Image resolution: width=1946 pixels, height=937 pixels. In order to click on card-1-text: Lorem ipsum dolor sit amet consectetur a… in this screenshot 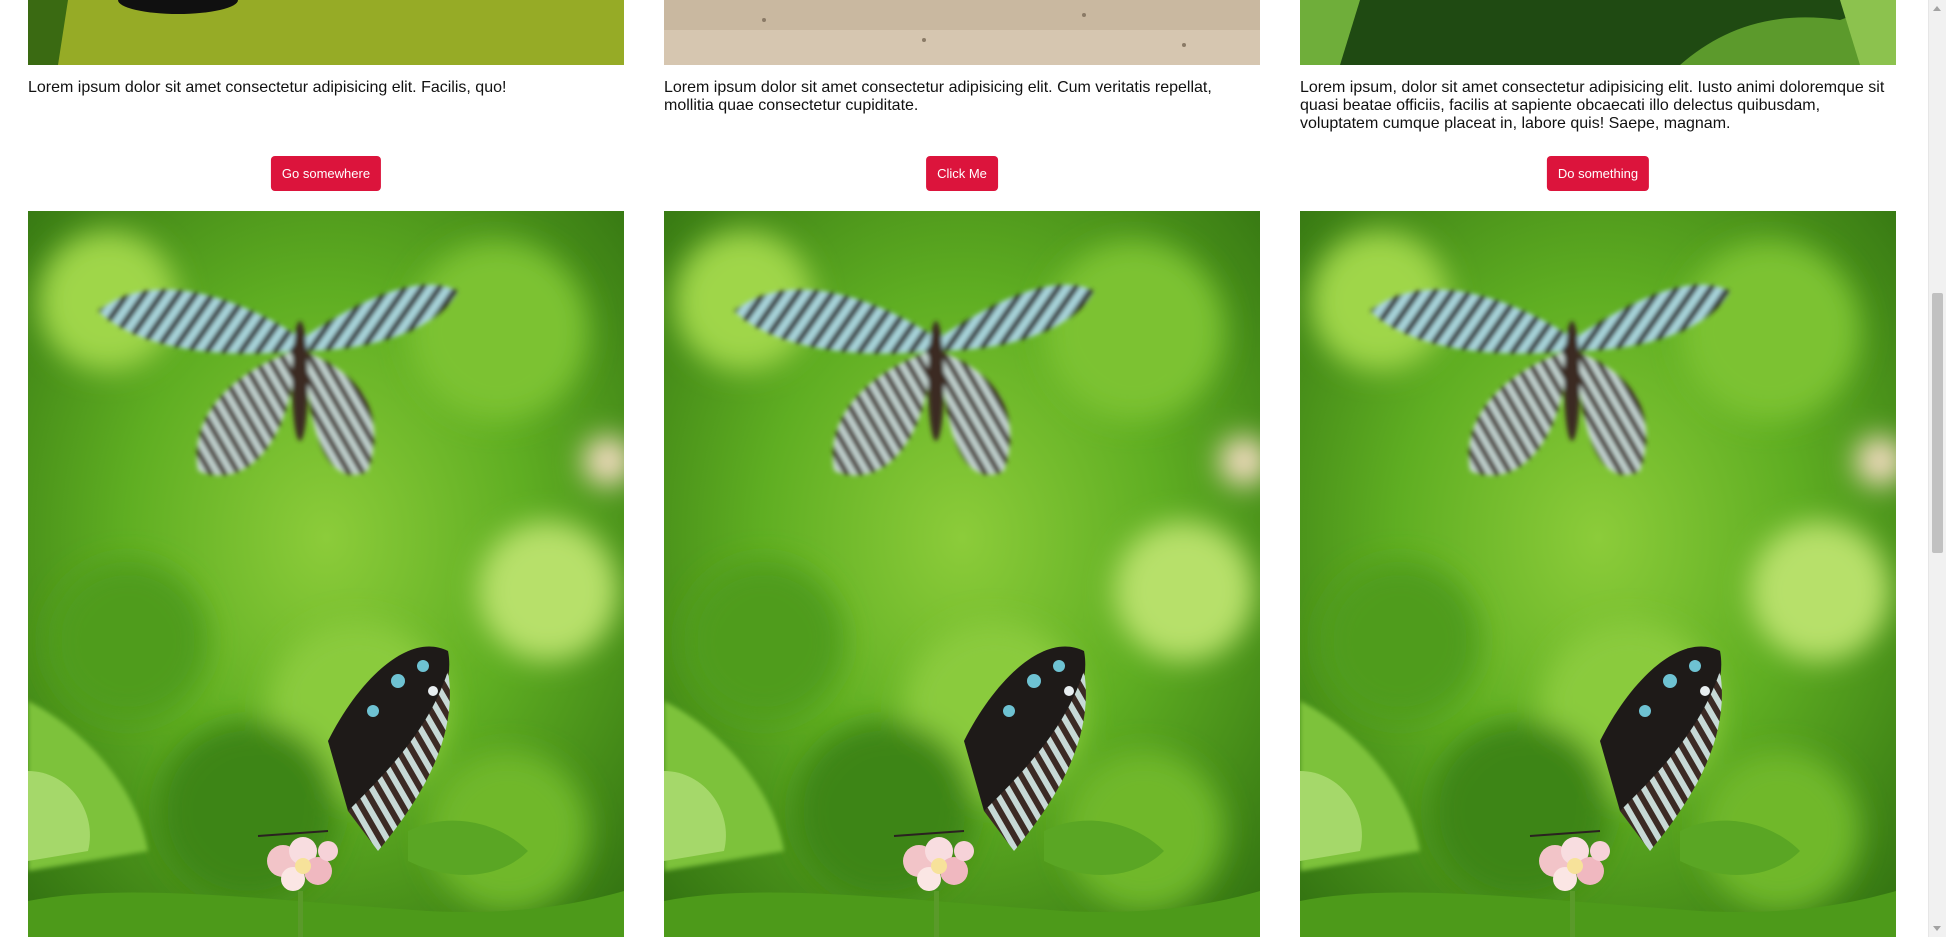, I will do `click(267, 87)`.